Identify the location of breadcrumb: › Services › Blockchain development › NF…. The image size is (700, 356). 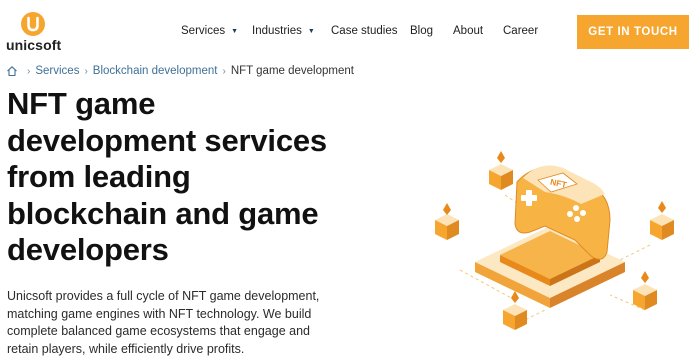
(180, 71).